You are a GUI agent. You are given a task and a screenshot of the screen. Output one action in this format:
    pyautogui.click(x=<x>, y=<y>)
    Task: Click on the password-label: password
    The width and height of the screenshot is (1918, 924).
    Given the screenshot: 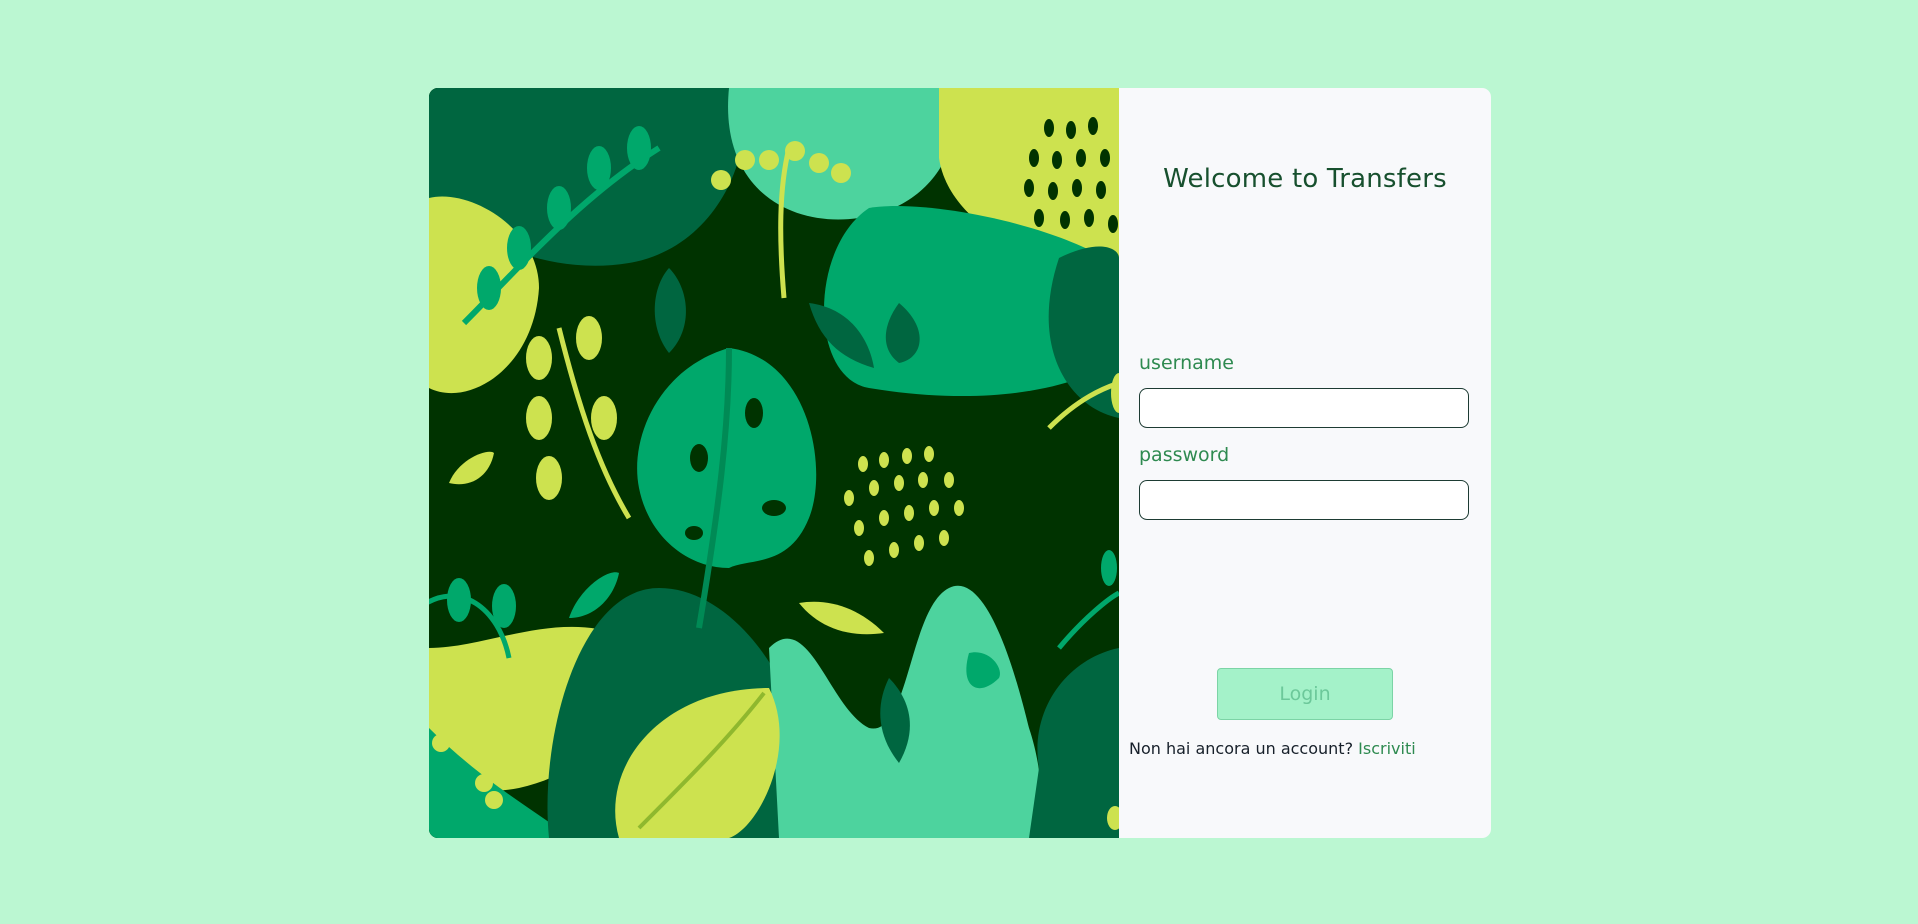 What is the action you would take?
    pyautogui.click(x=1184, y=455)
    